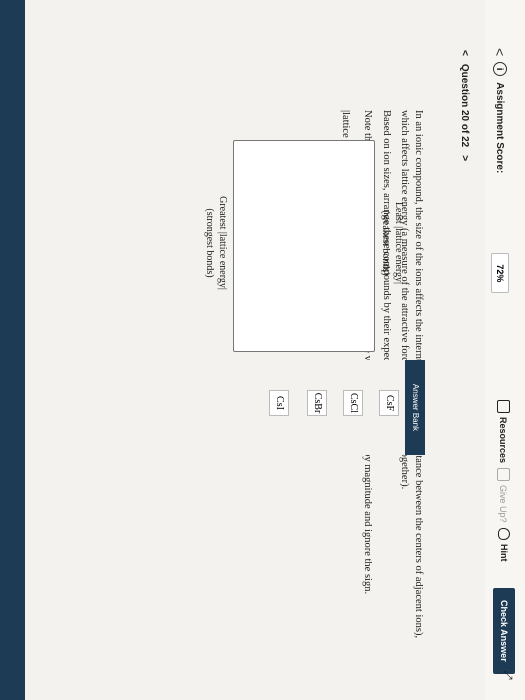  Describe the element at coordinates (500, 273) in the screenshot. I see `score-badge: 72%` at that location.